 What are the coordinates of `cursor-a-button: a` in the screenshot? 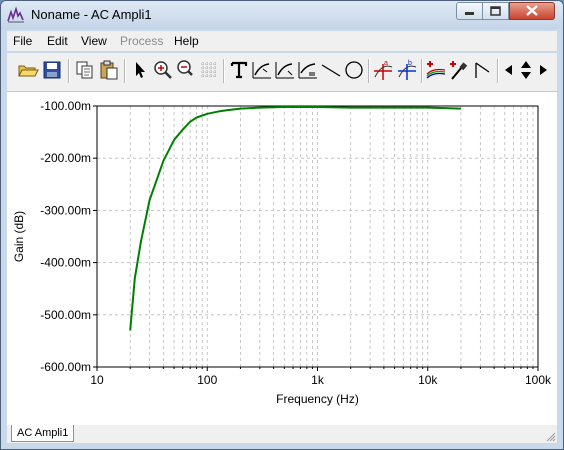 It's located at (383, 70).